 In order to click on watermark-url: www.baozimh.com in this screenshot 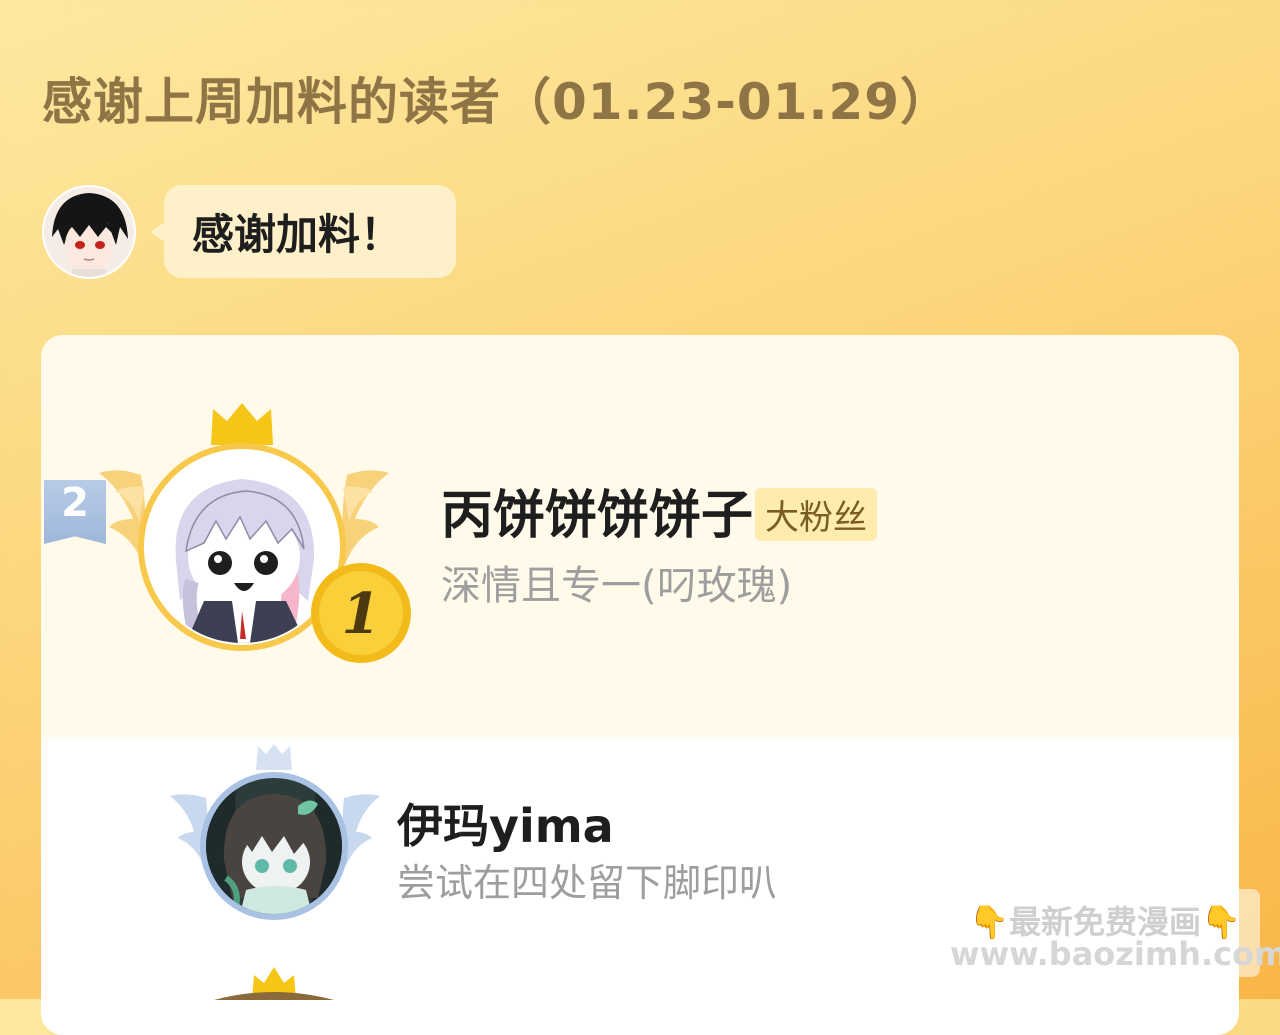, I will do `click(1115, 954)`.